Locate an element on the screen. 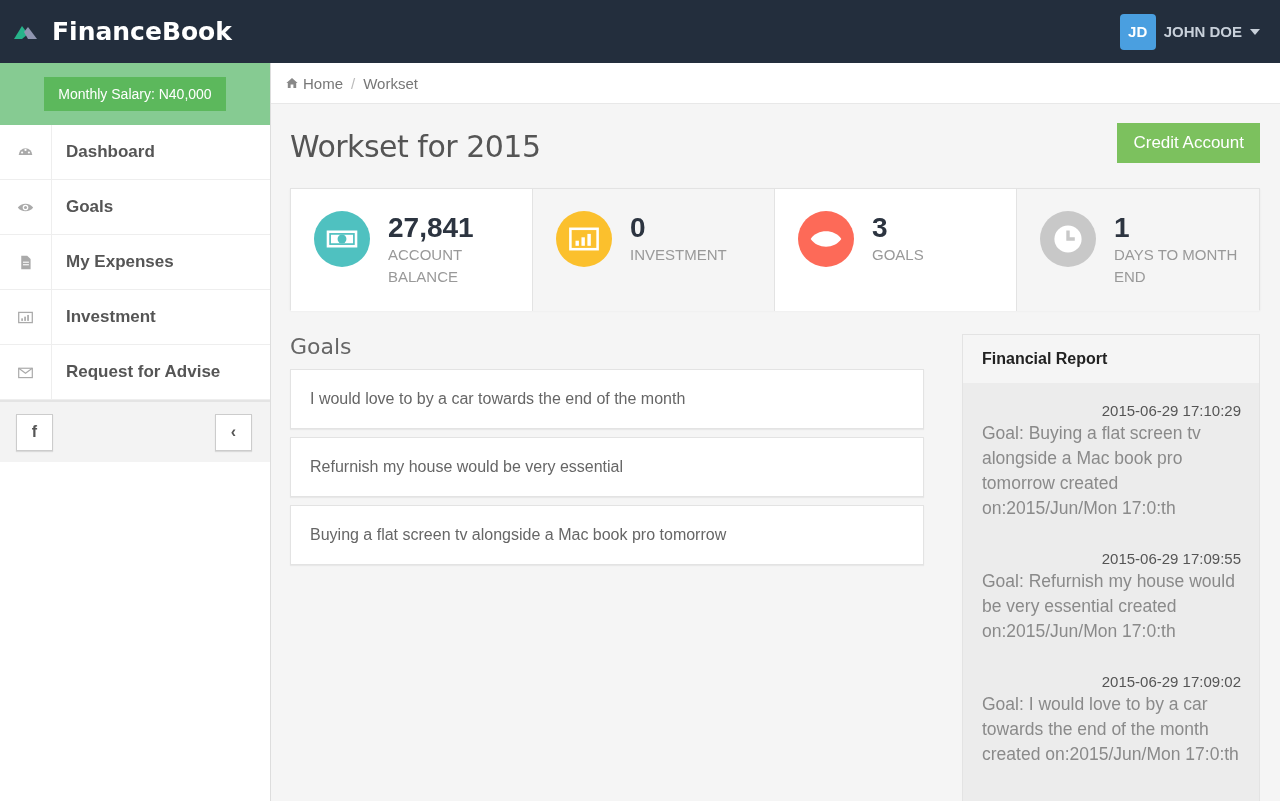 The height and width of the screenshot is (801, 1280). stat-value: 0 is located at coordinates (638, 228).